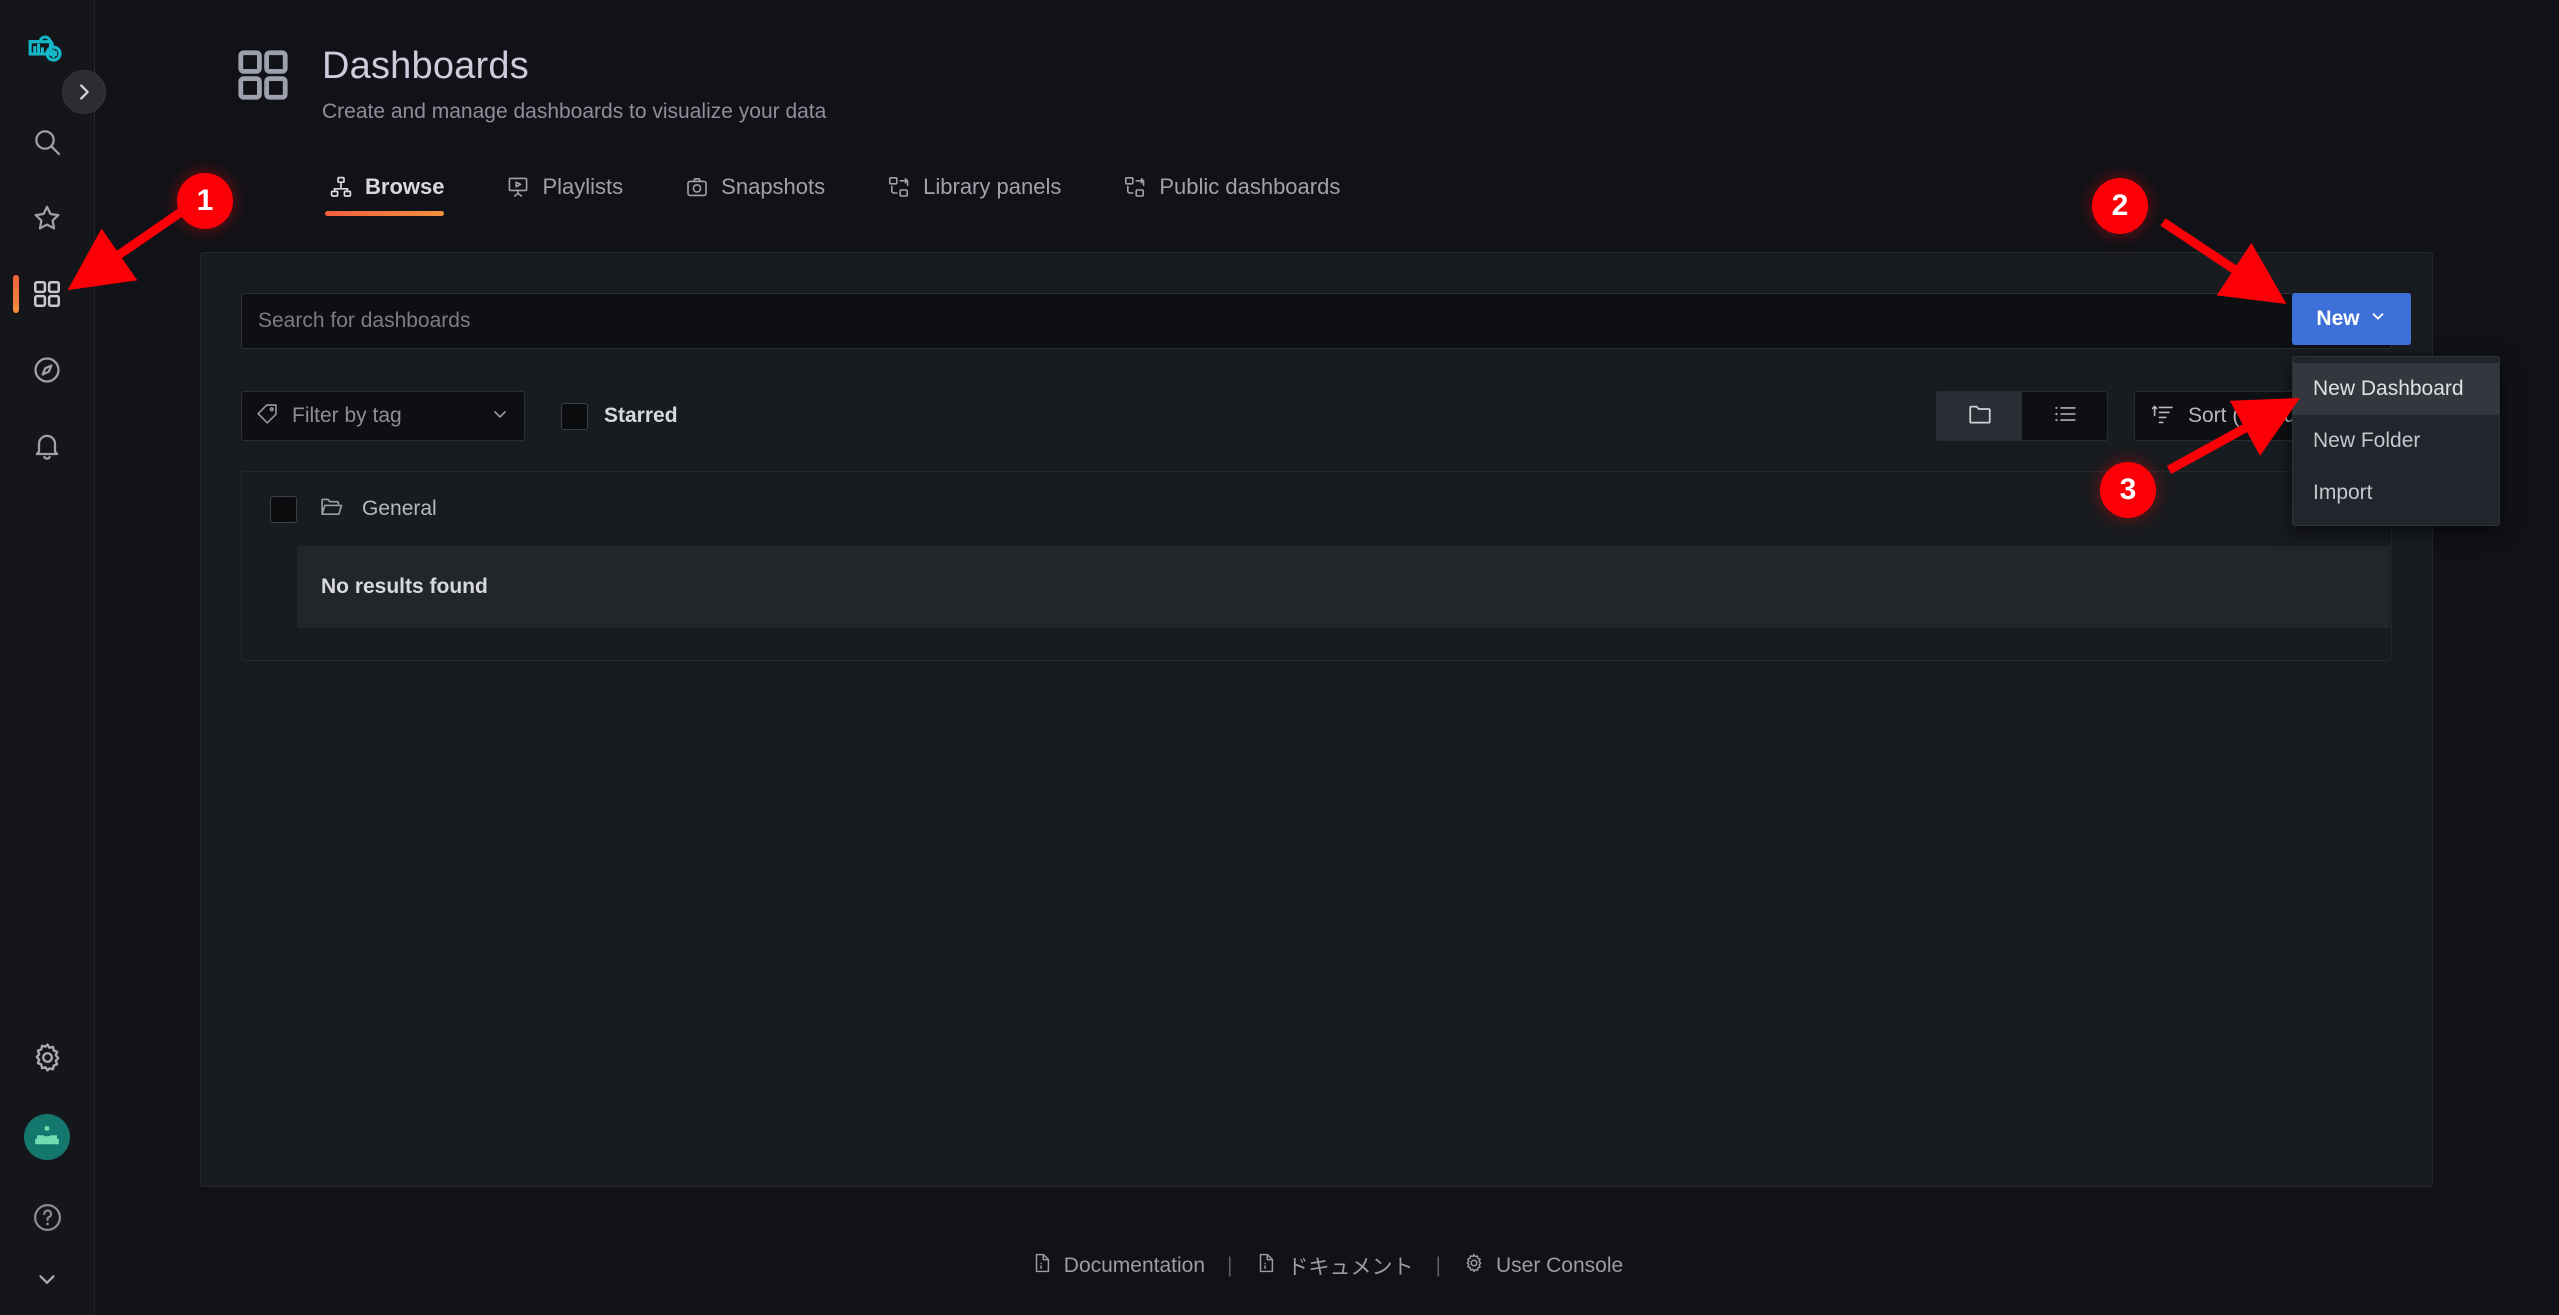 The height and width of the screenshot is (1315, 2559). I want to click on tab-public-dashboards: Public dashboards, so click(1240, 195).